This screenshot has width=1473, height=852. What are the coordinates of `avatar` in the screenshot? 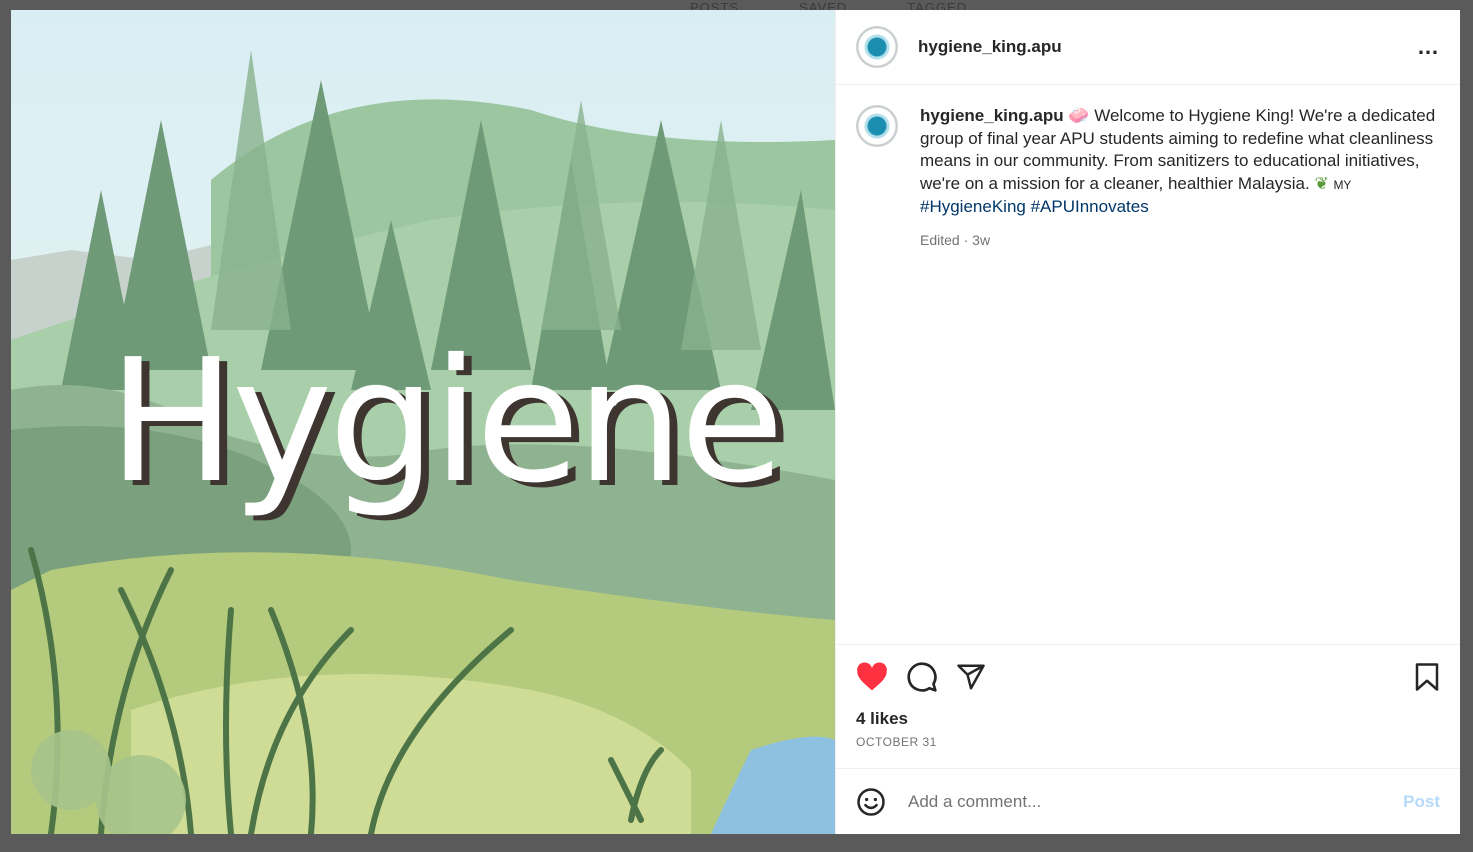 It's located at (877, 47).